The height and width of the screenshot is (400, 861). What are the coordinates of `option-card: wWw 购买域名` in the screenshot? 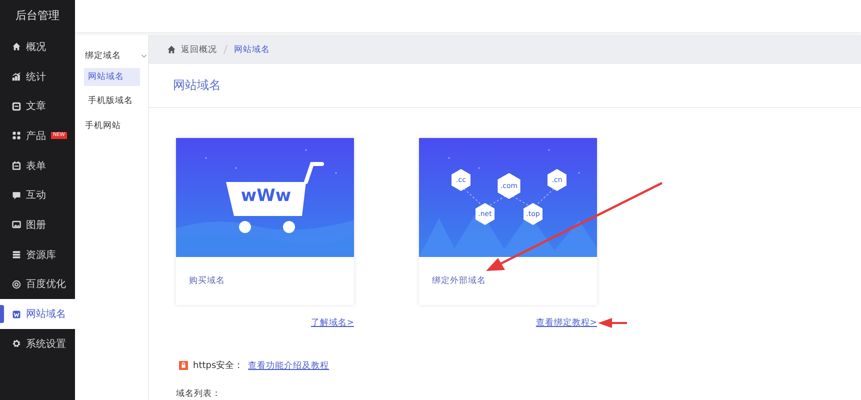 It's located at (265, 221).